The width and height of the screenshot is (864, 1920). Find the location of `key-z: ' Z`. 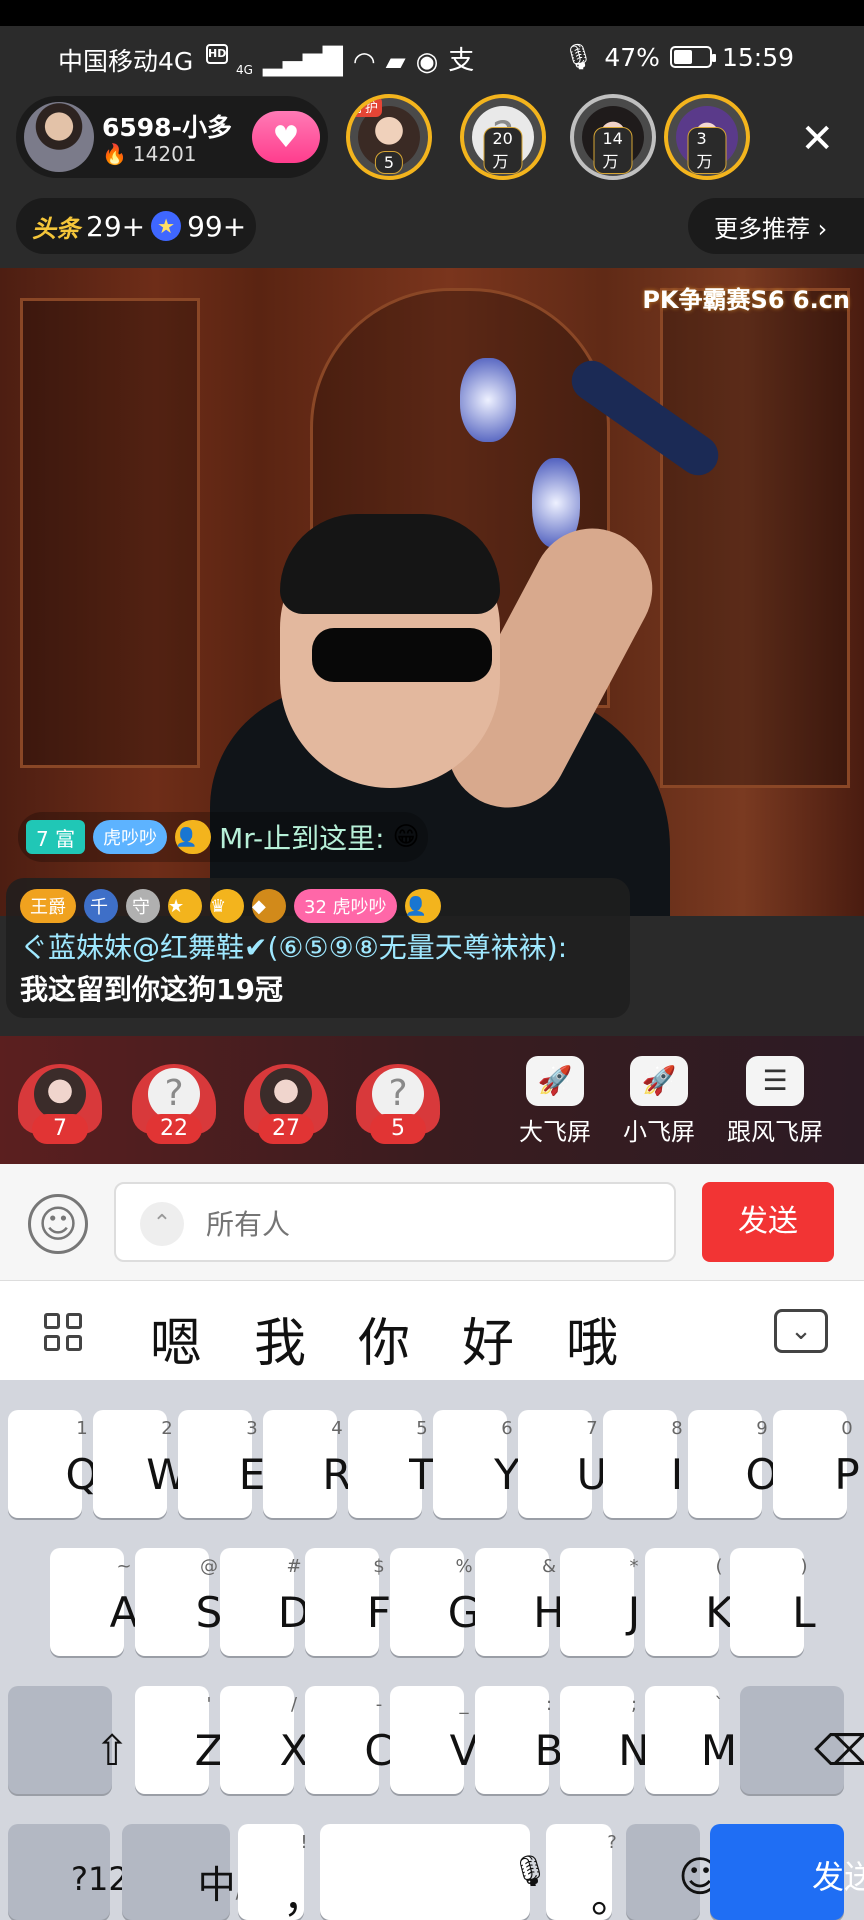

key-z: ' Z is located at coordinates (179, 1740).